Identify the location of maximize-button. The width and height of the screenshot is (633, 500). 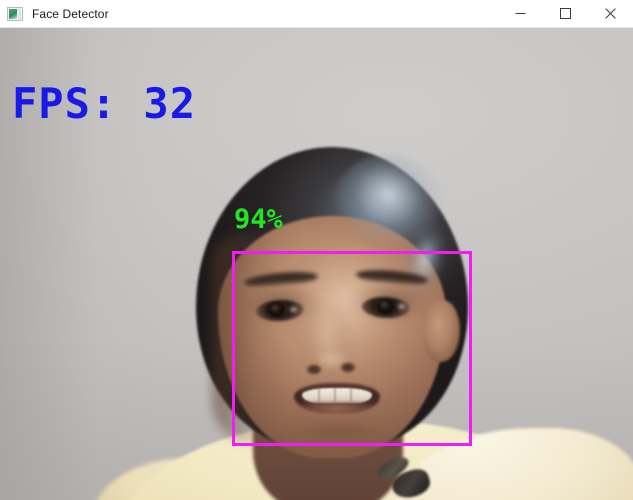
(565, 14).